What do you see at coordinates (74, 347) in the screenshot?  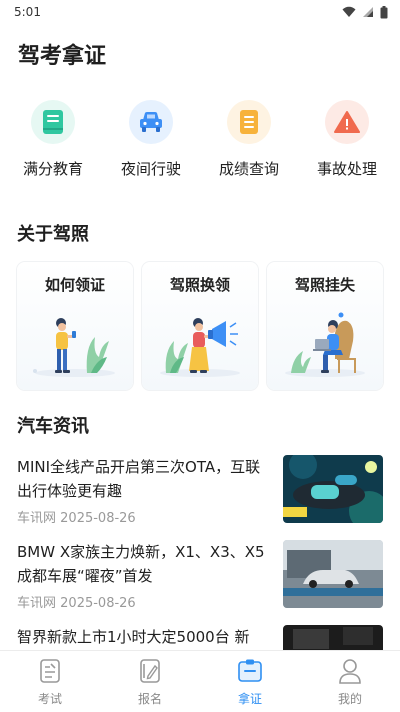 I see `person-with-phone-illustration` at bounding box center [74, 347].